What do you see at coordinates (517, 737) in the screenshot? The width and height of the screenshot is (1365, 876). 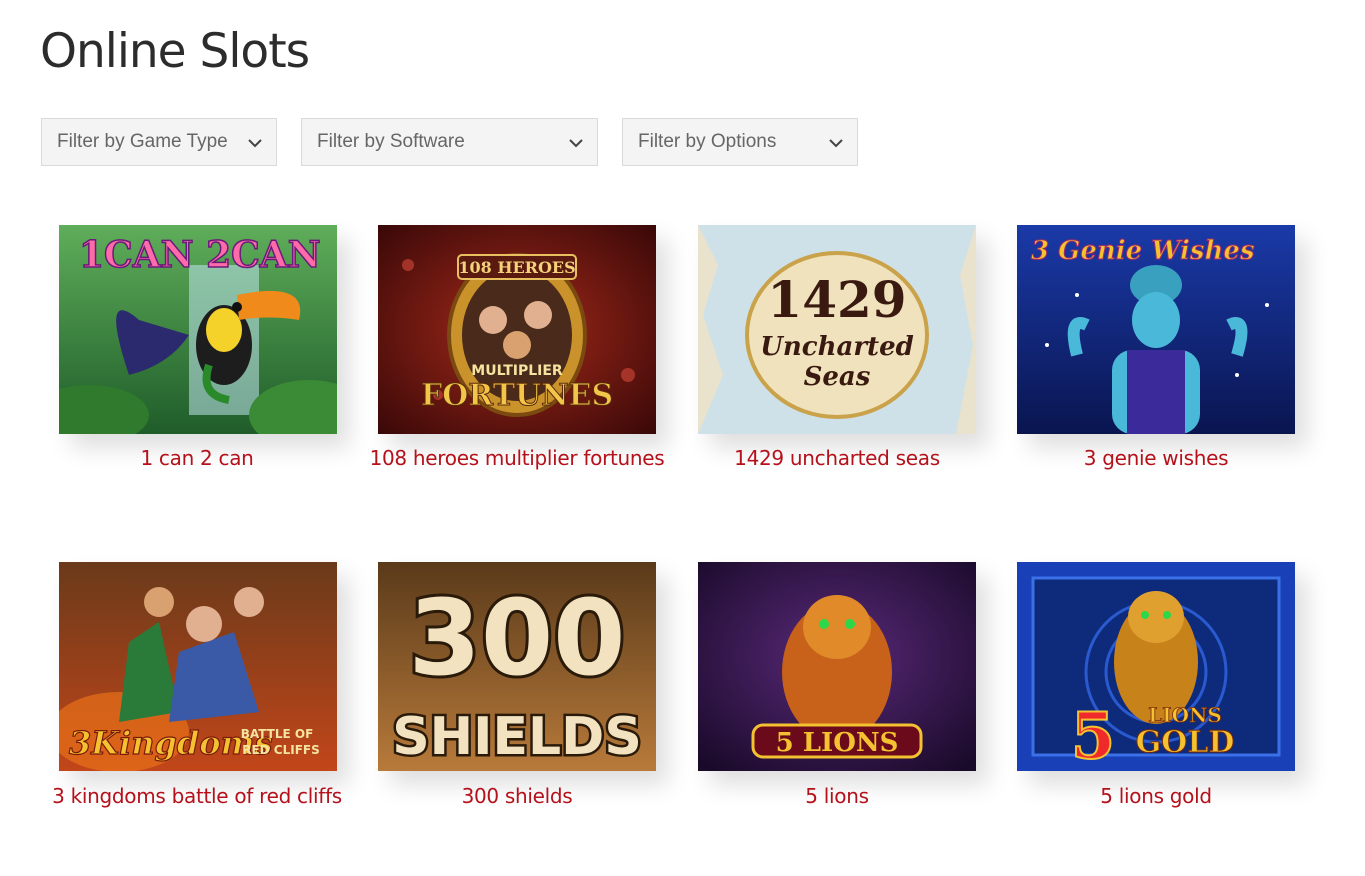 I see `game-logo-sub: SHIELDS` at bounding box center [517, 737].